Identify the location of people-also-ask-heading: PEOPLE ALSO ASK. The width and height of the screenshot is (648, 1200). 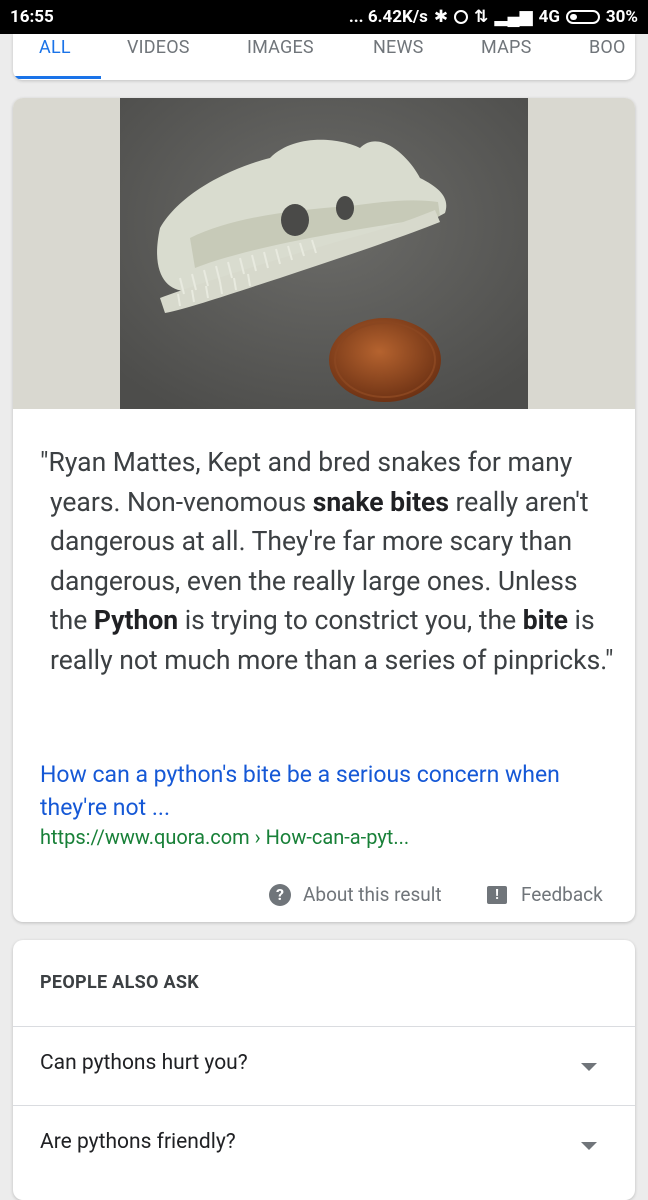
(119, 982).